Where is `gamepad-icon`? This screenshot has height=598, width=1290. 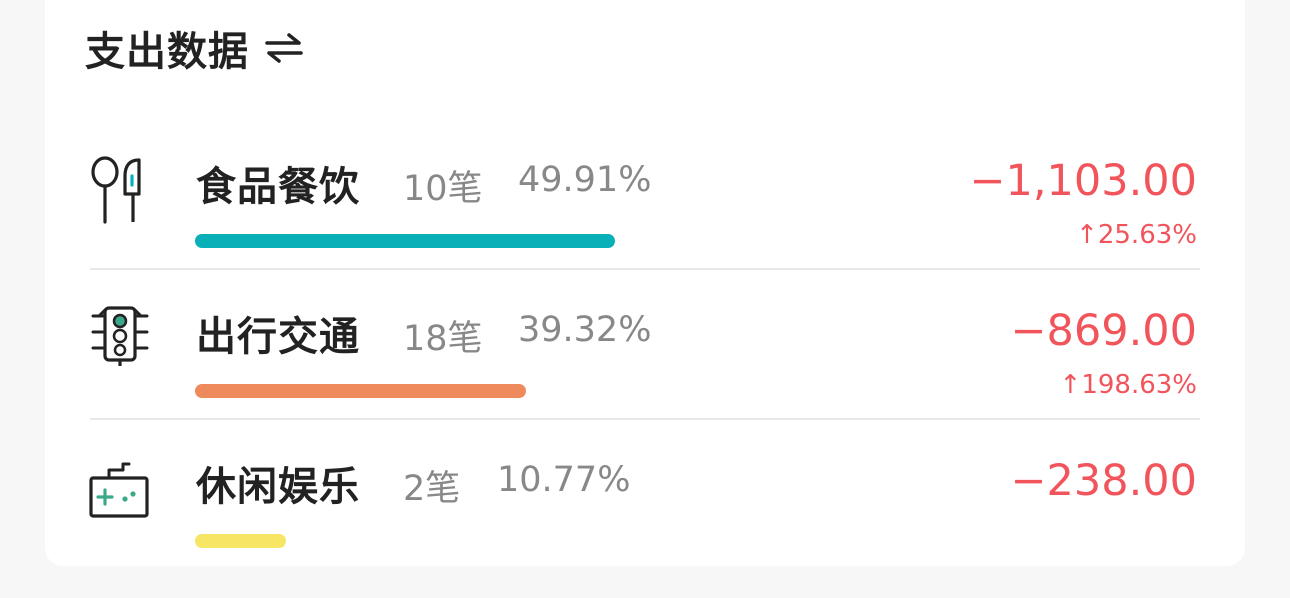 gamepad-icon is located at coordinates (119, 490).